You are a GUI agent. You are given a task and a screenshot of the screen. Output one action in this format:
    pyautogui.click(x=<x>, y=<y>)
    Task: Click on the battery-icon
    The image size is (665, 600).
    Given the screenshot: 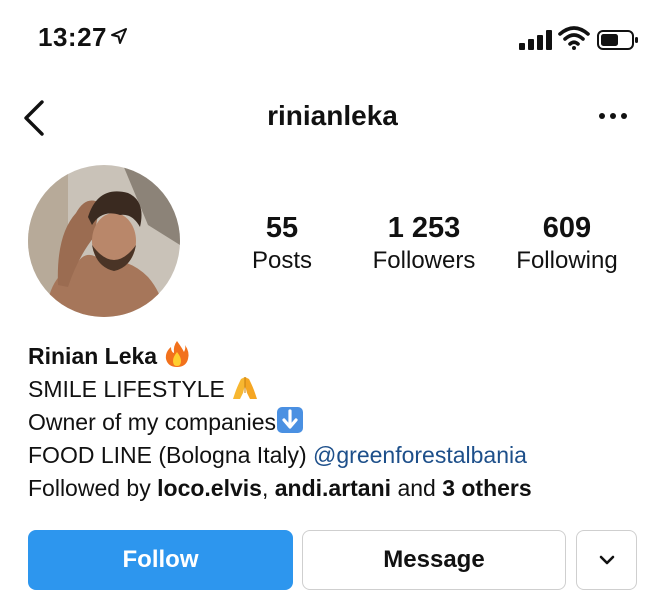 What is the action you would take?
    pyautogui.click(x=617, y=40)
    